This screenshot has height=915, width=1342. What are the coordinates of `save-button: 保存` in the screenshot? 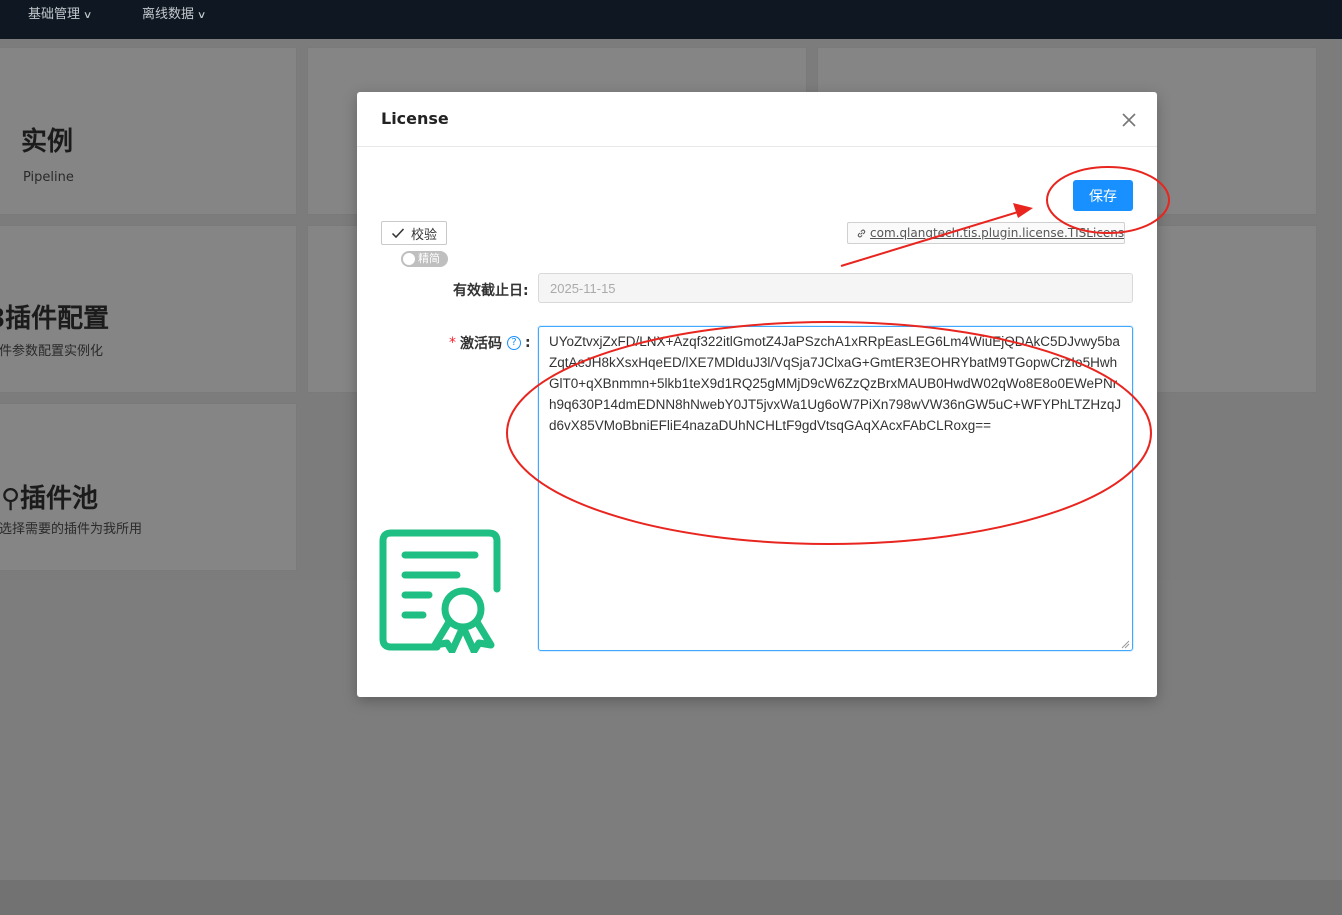 It's located at (1103, 195).